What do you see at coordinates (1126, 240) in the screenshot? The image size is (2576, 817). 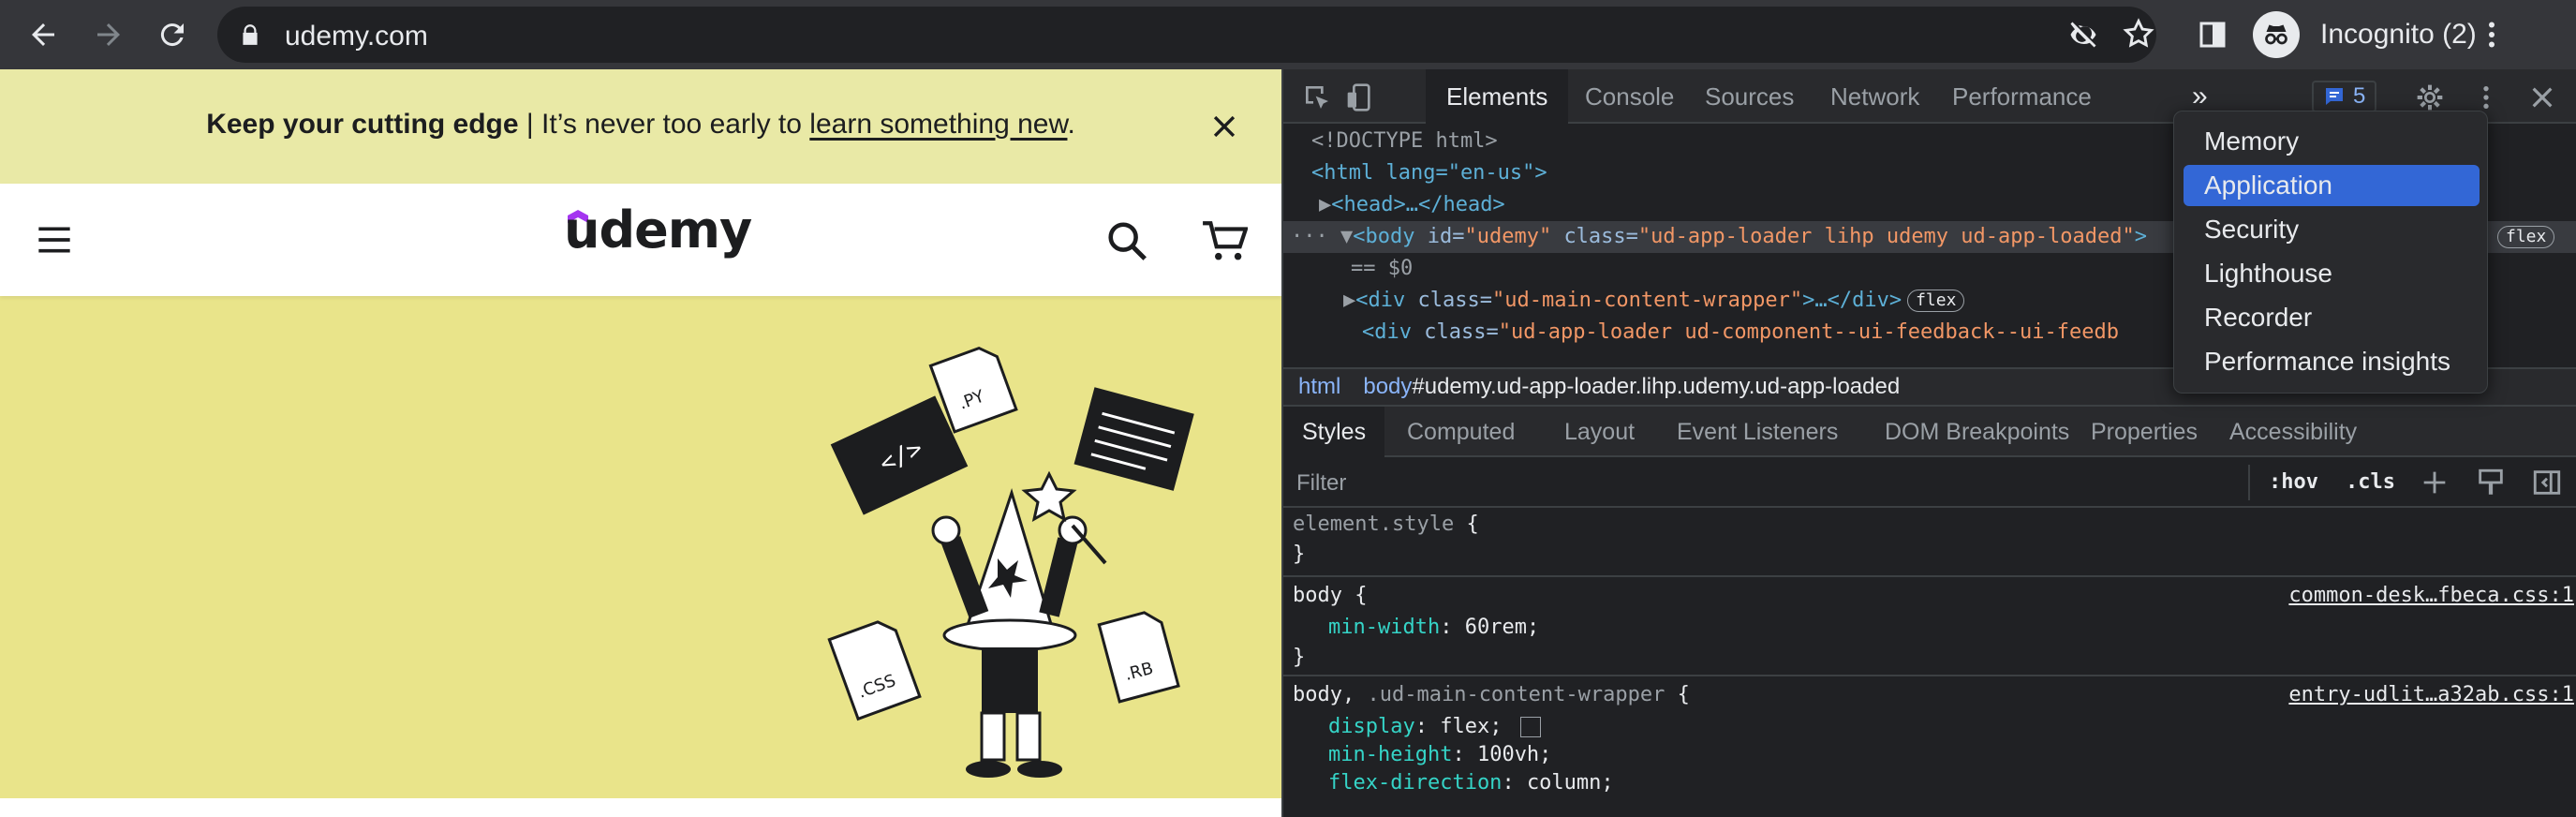 I see `search-icon` at bounding box center [1126, 240].